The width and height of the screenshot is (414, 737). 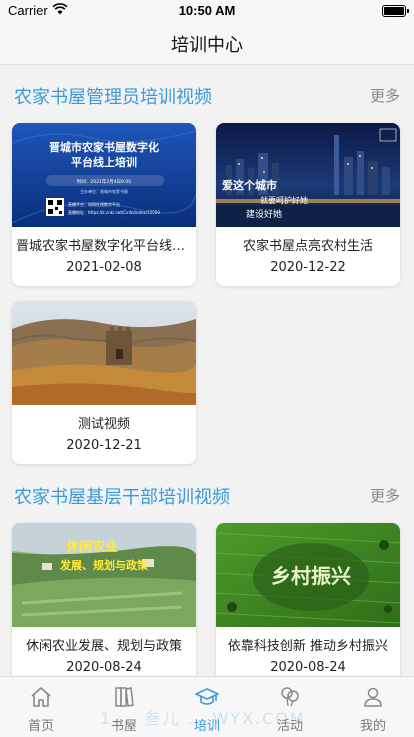 I want to click on video-thumbnail: 爱这个城市 就要呵护好她 建设好她, so click(x=308, y=175).